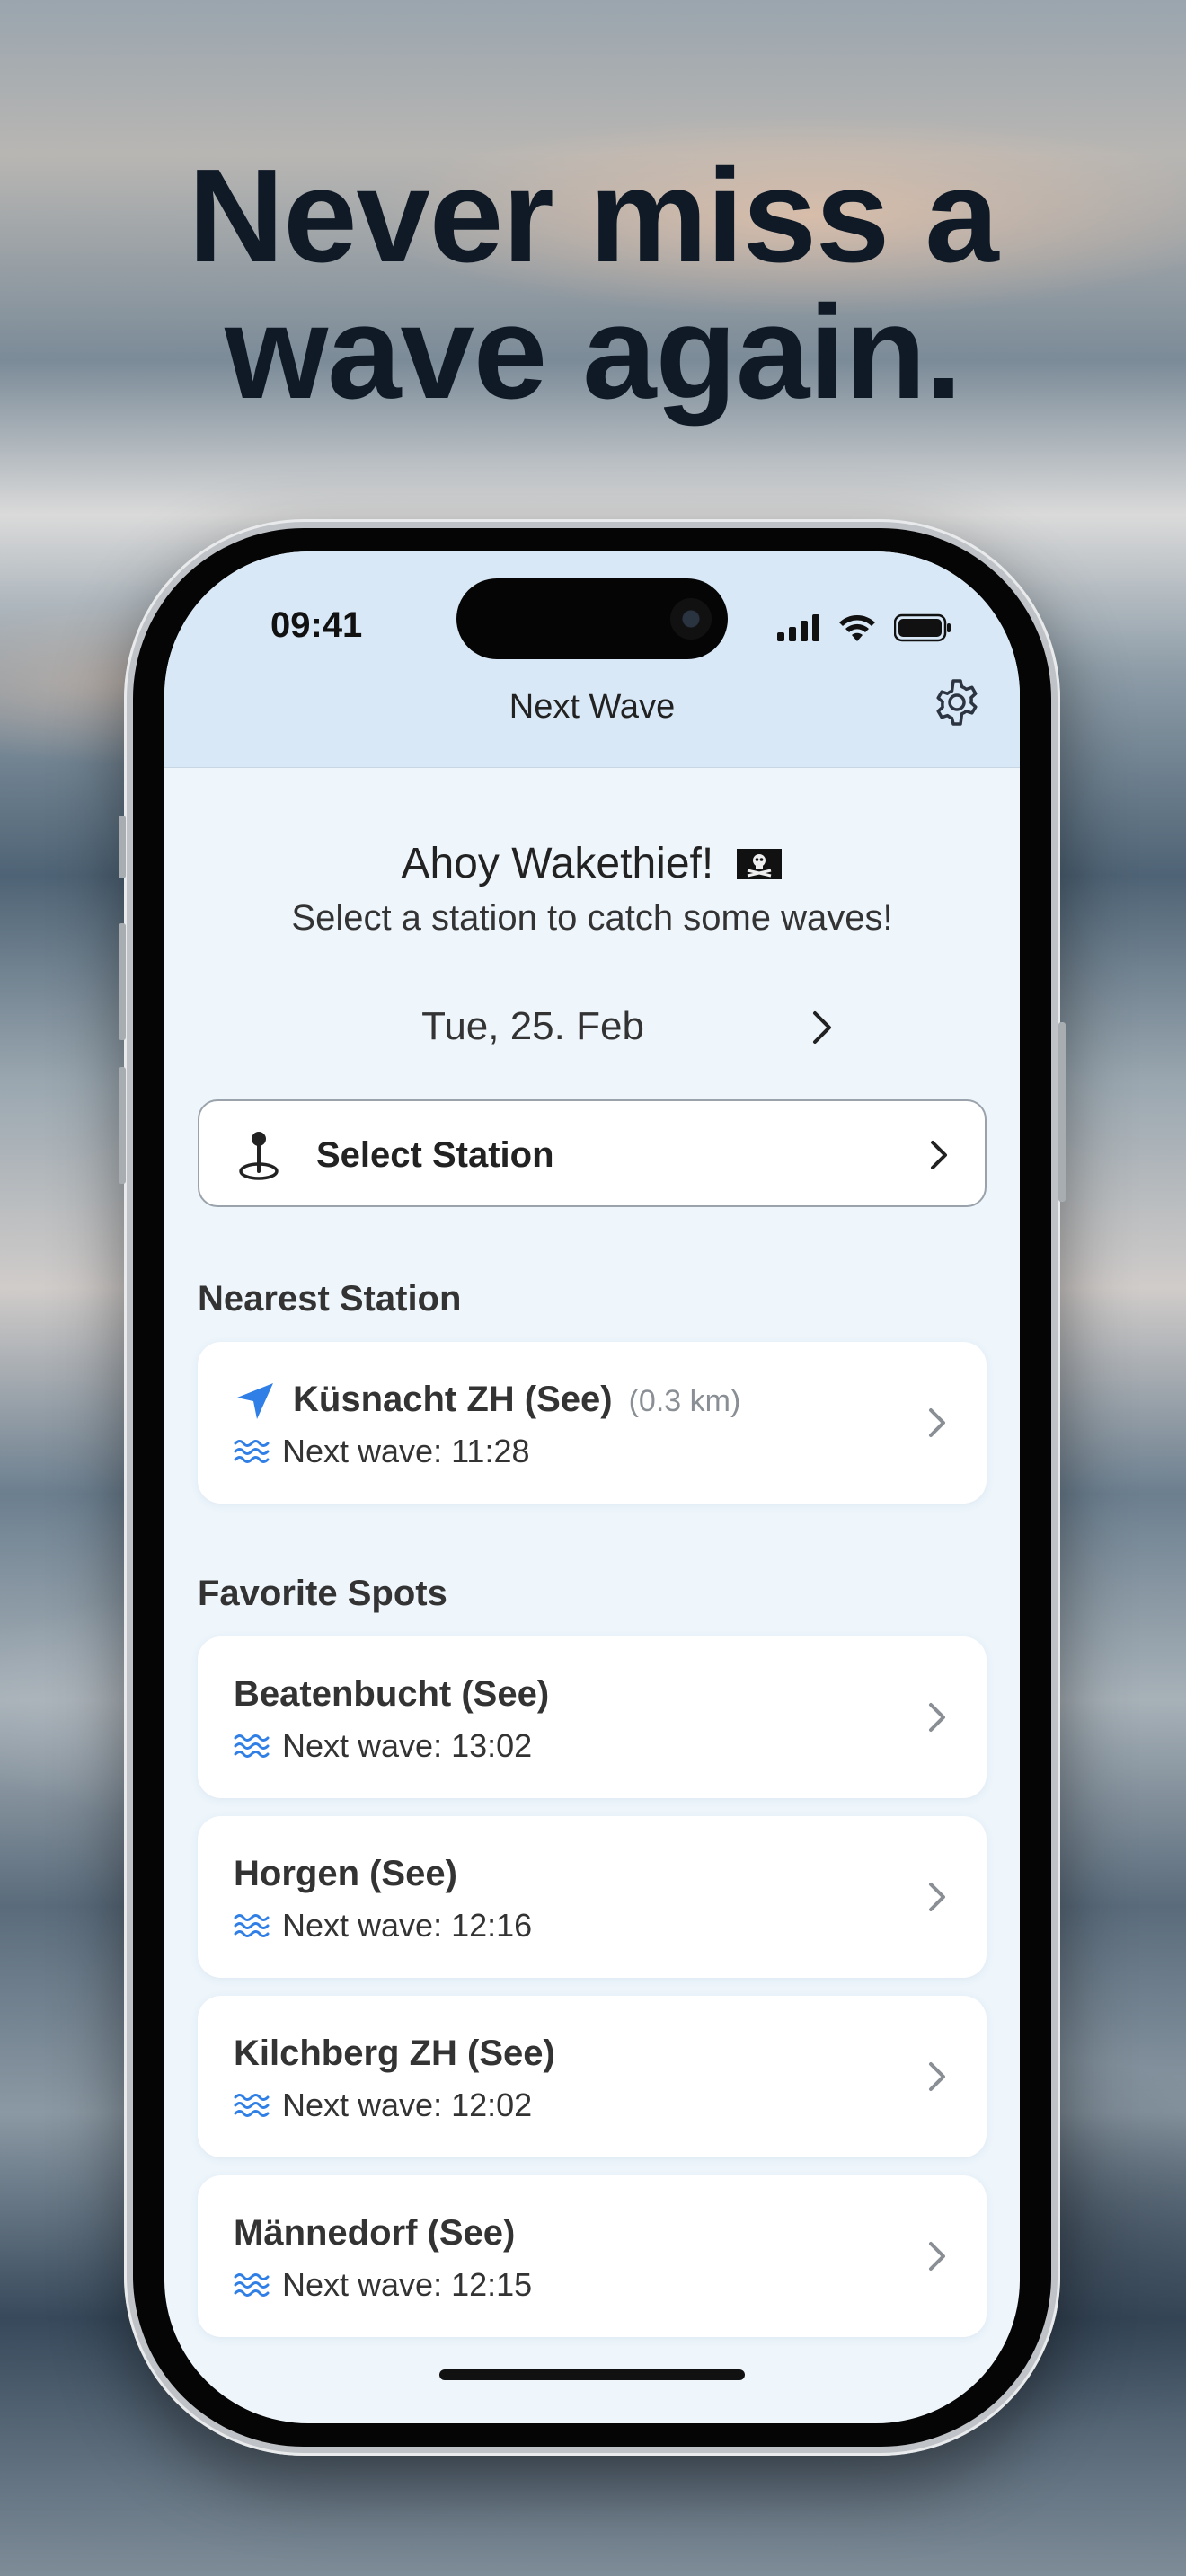  I want to click on status-time: 09:41, so click(316, 625).